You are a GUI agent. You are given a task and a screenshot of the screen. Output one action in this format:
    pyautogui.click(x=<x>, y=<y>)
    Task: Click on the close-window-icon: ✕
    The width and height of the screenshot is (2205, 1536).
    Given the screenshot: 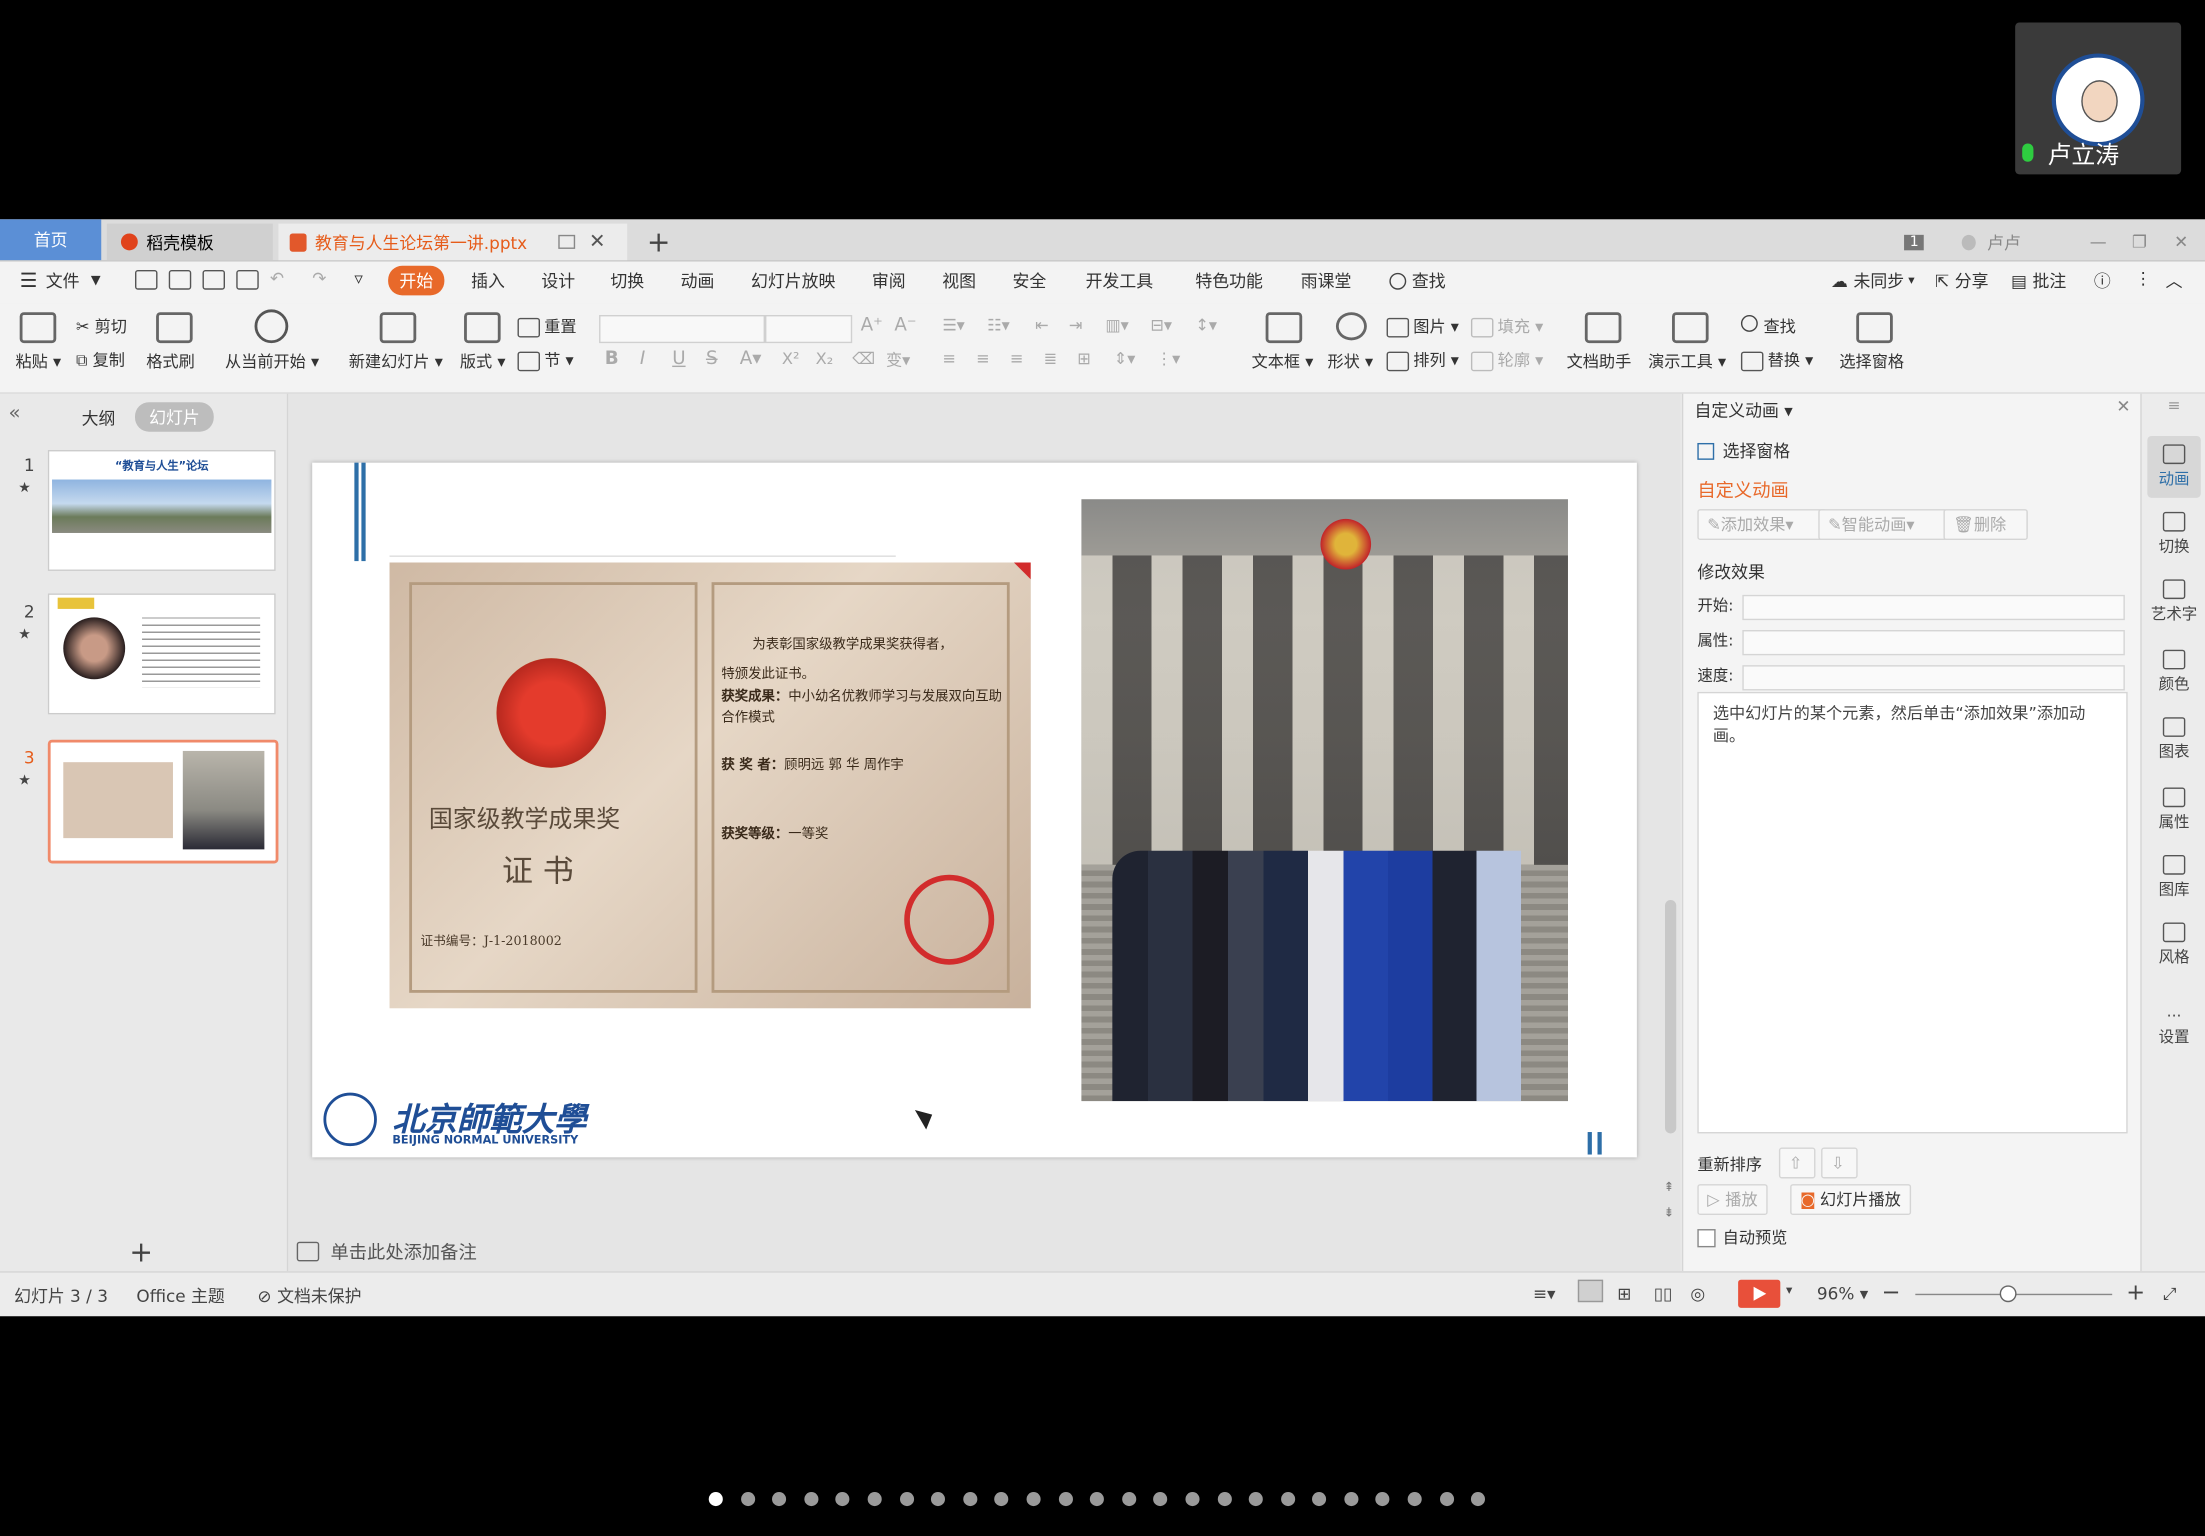 What is the action you would take?
    pyautogui.click(x=2181, y=242)
    